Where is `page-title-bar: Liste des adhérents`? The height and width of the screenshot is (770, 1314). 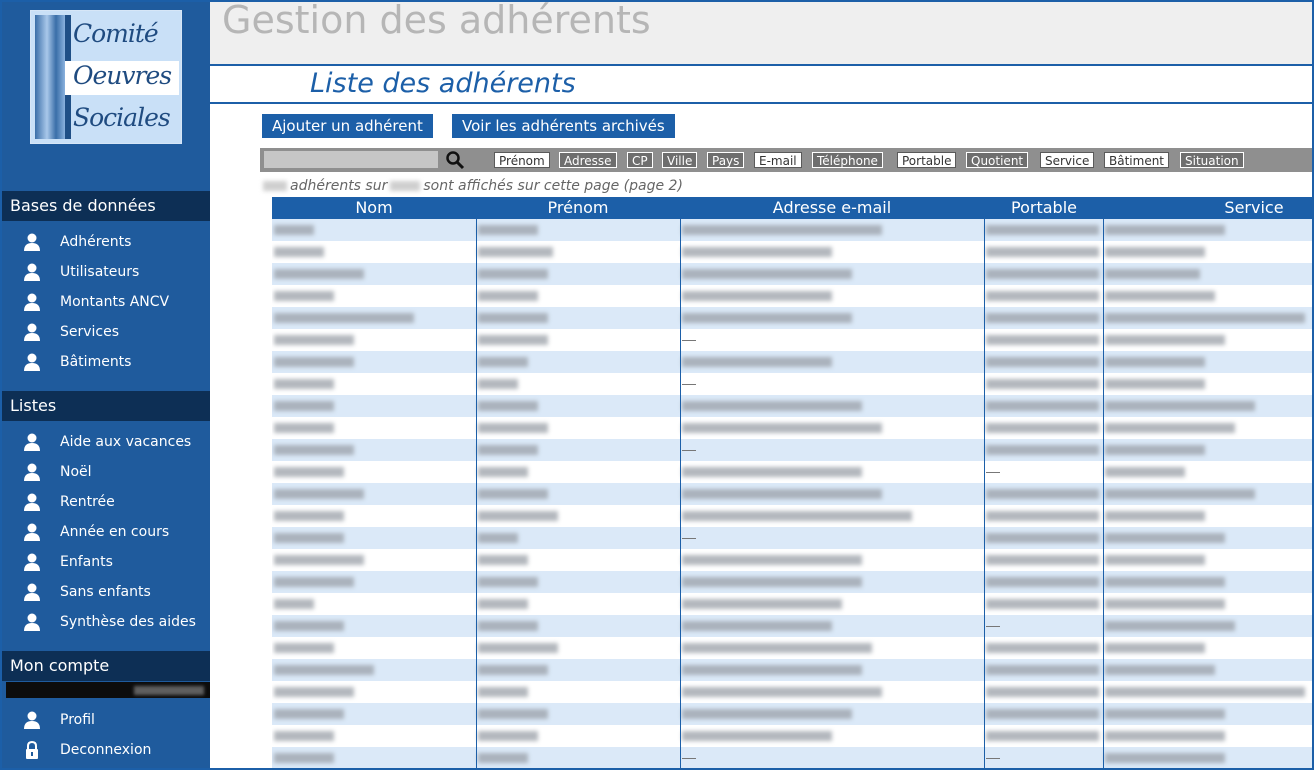 page-title-bar: Liste des adhérents is located at coordinates (761, 84).